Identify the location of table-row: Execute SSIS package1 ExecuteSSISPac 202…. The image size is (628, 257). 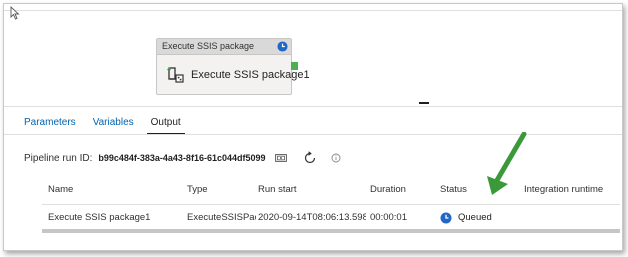
(331, 218).